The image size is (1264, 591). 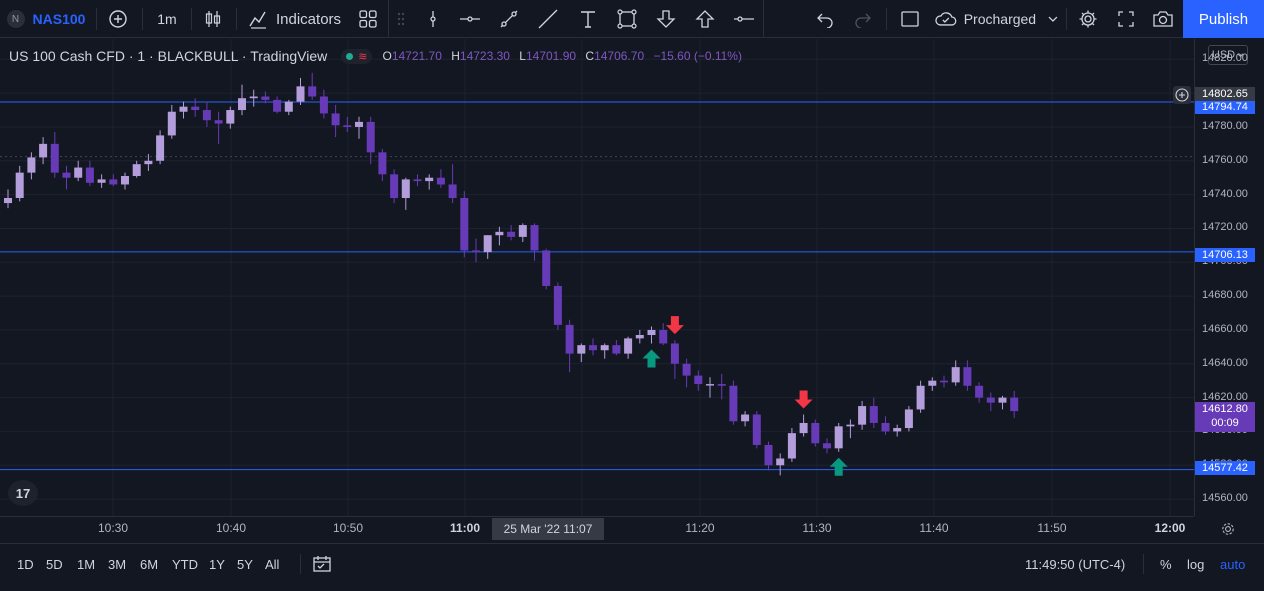 What do you see at coordinates (1075, 564) in the screenshot?
I see `clock-timezone-button: 11:49:50 (UTC-4)` at bounding box center [1075, 564].